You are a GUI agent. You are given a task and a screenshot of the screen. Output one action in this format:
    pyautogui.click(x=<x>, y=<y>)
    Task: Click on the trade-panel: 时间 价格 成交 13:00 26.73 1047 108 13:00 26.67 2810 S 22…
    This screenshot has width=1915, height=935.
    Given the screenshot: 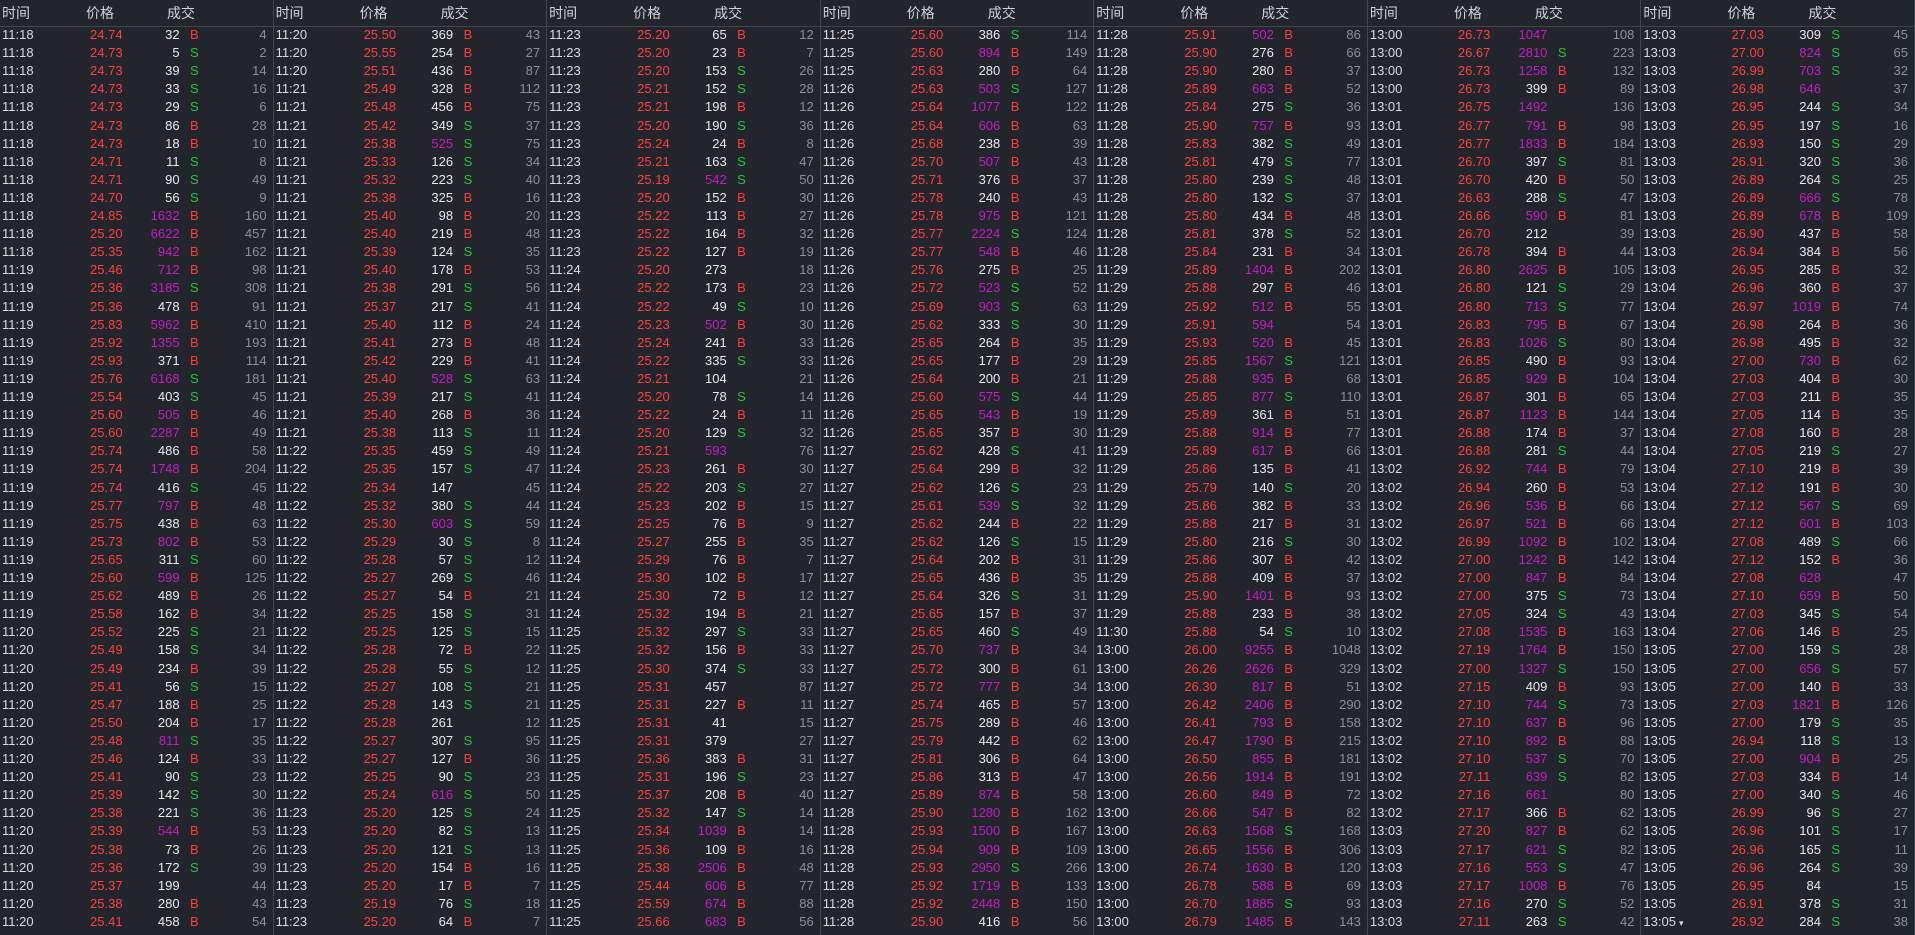 What is the action you would take?
    pyautogui.click(x=1504, y=467)
    